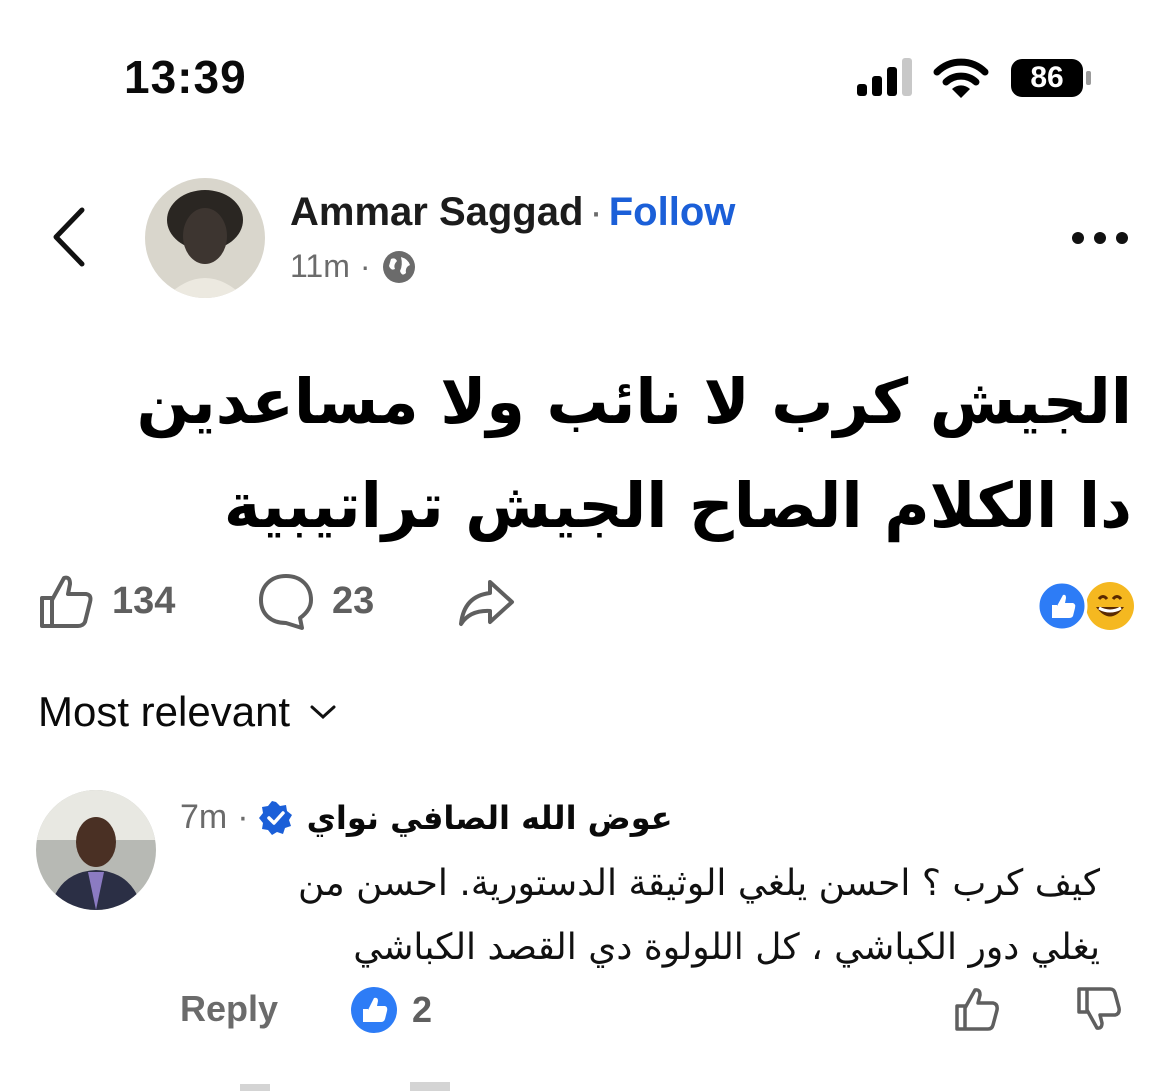 This screenshot has width=1170, height=1091. Describe the element at coordinates (961, 78) in the screenshot. I see `wifi-icon` at that location.